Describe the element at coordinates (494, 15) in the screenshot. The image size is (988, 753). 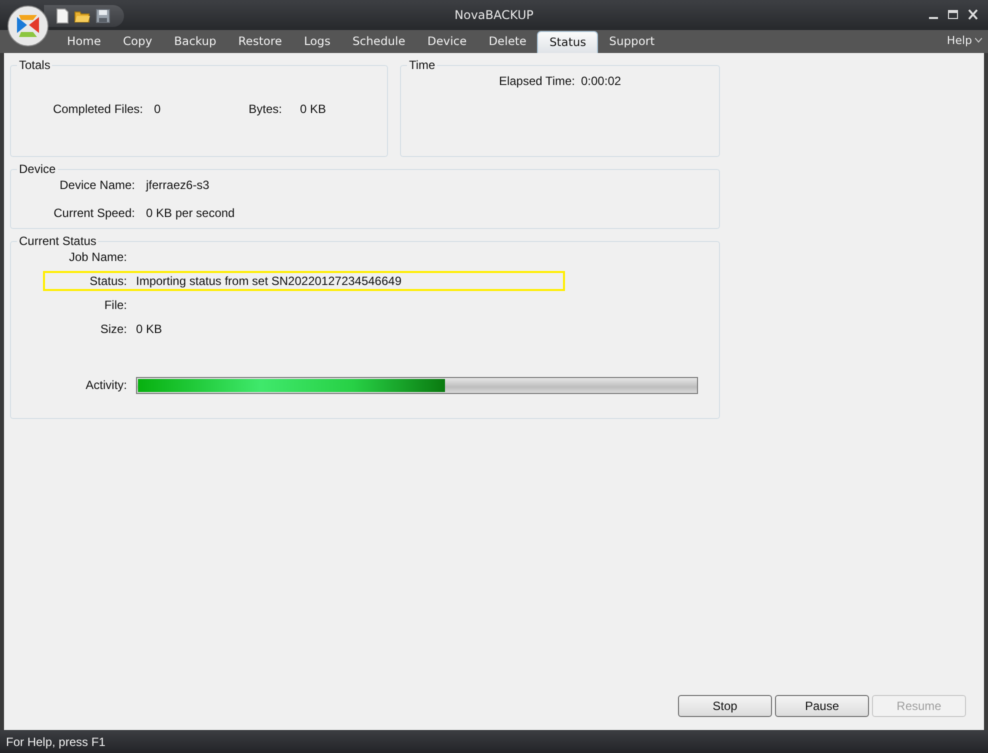
I see `window-title: NovaBACKUP` at that location.